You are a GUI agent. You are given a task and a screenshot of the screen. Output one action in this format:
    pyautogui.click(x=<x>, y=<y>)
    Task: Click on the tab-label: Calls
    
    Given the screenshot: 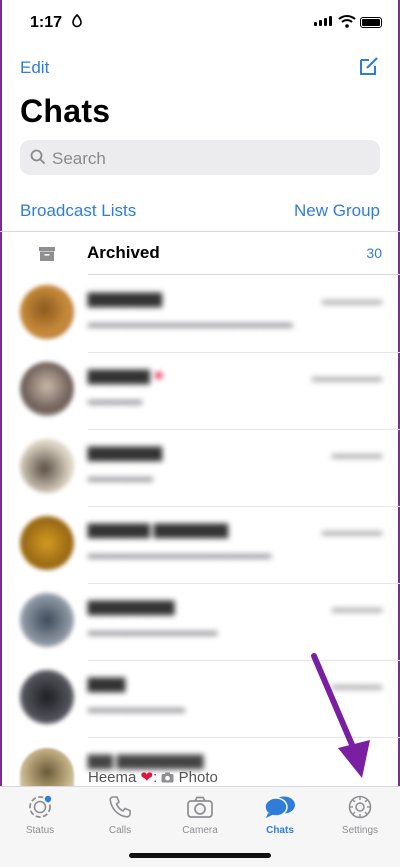 What is the action you would take?
    pyautogui.click(x=120, y=830)
    